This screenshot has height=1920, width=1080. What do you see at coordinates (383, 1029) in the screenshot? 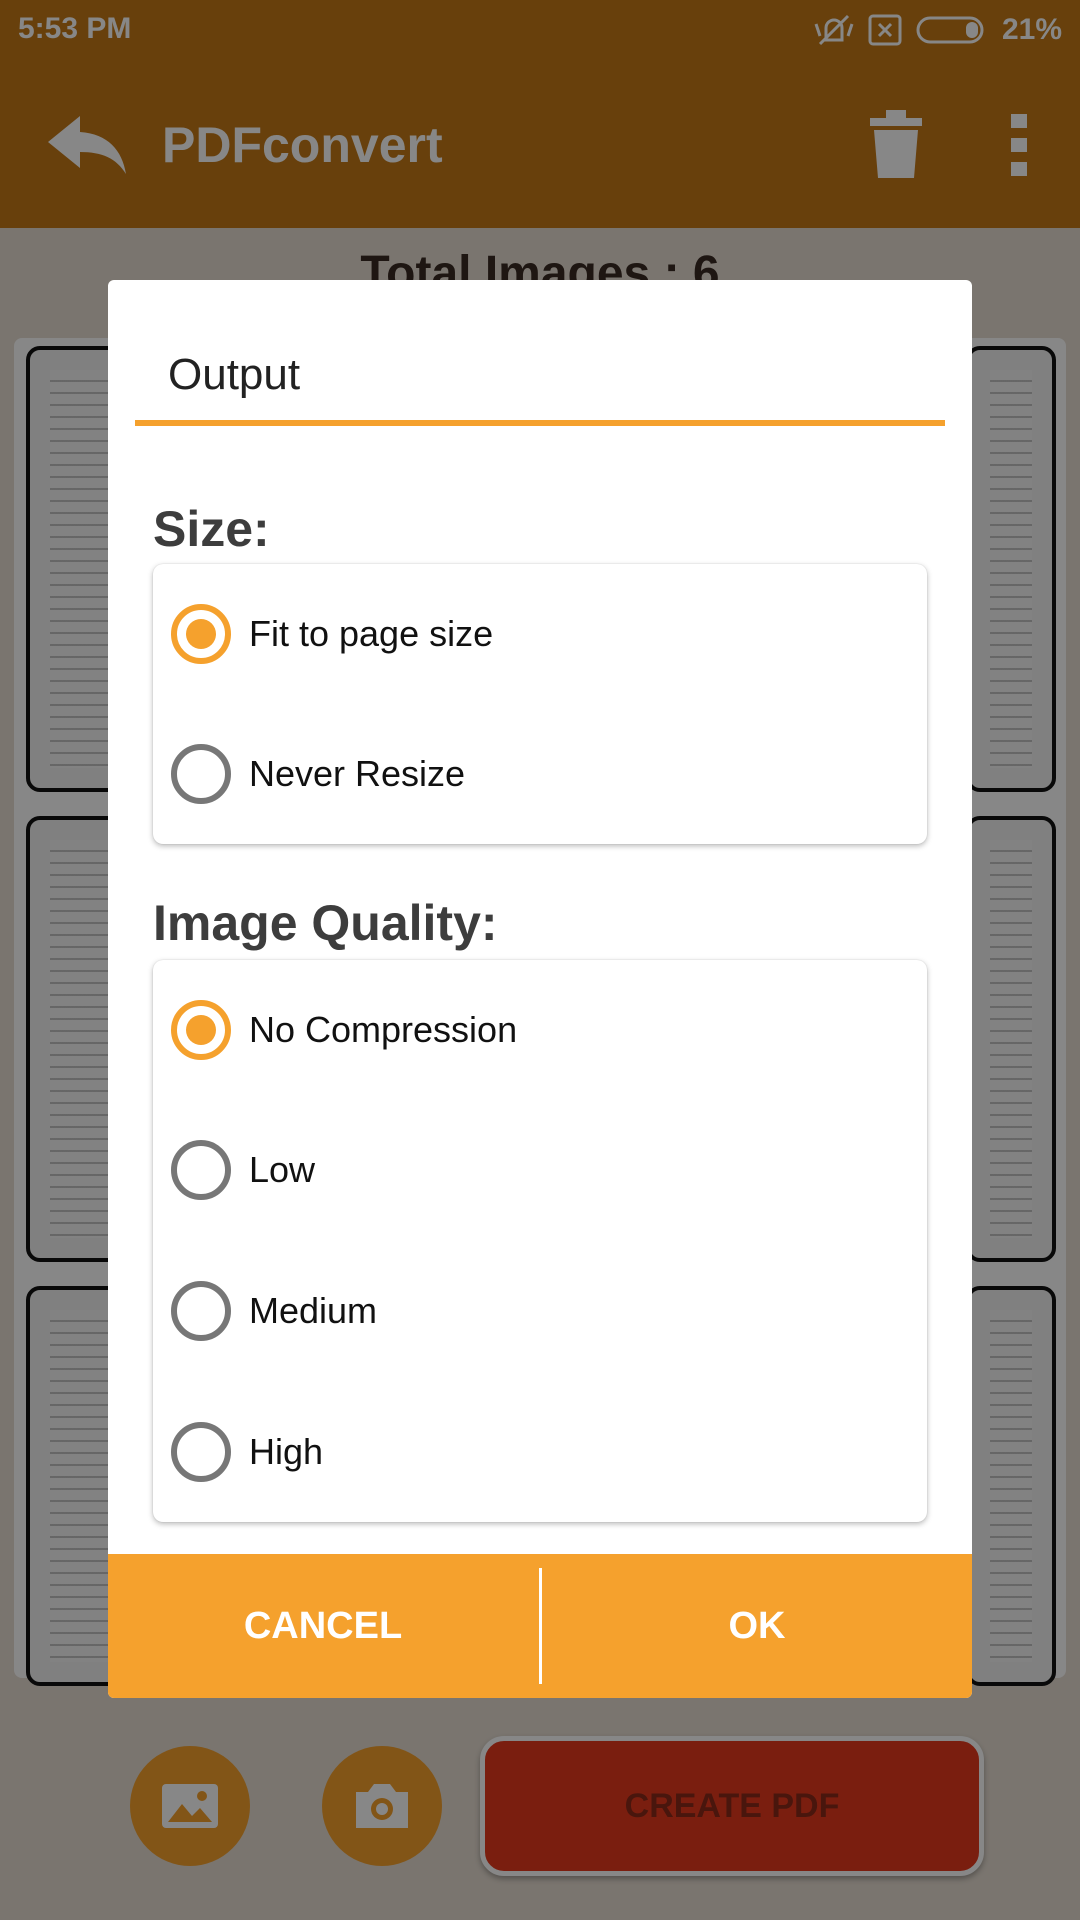
I see `radio-label: No Compression` at bounding box center [383, 1029].